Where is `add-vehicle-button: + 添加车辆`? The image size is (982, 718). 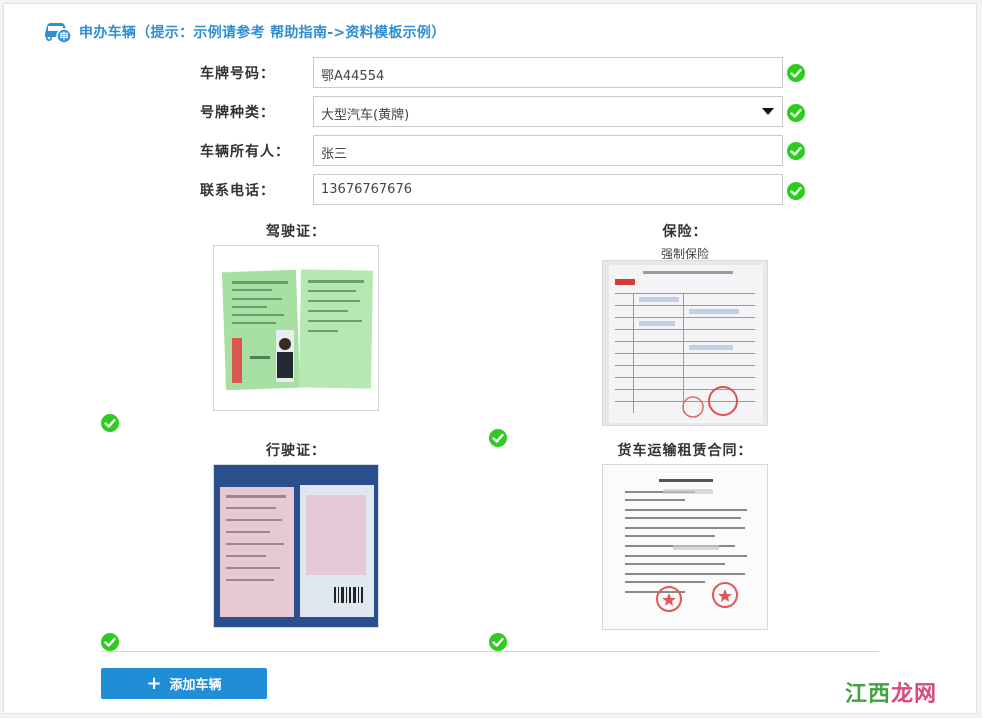
add-vehicle-button: + 添加车辆 is located at coordinates (184, 683).